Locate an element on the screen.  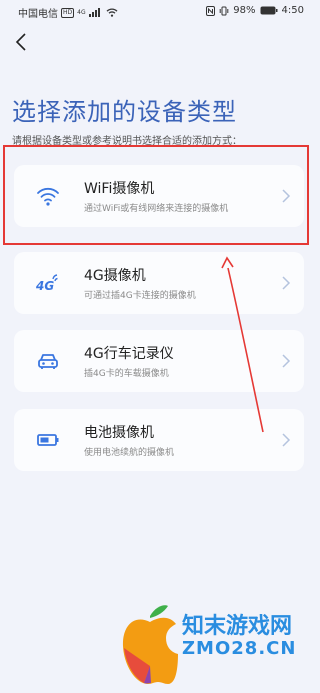
wifi-status-icon is located at coordinates (112, 12).